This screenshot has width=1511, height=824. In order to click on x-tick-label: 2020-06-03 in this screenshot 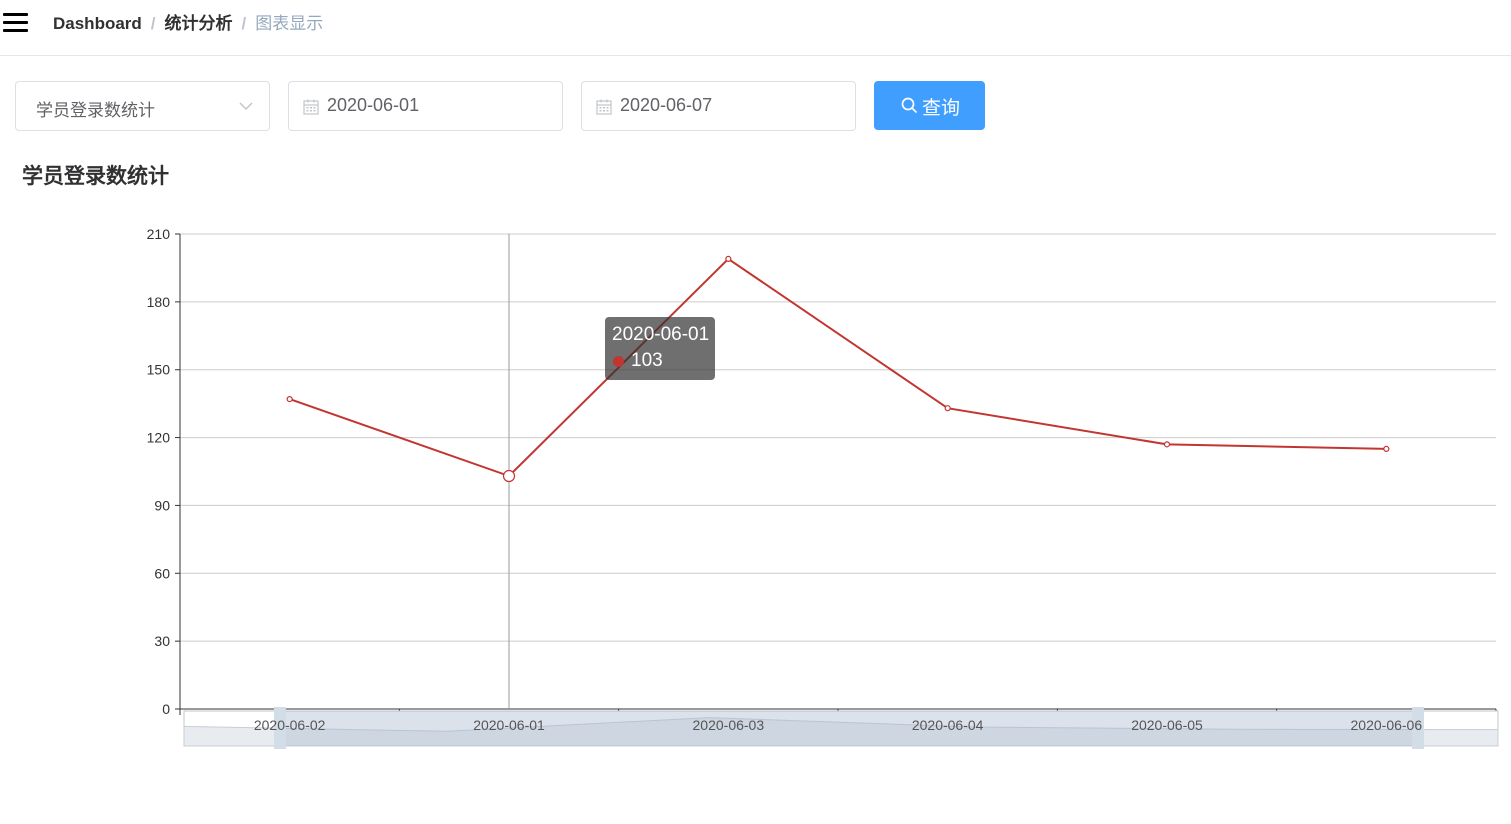, I will do `click(729, 725)`.